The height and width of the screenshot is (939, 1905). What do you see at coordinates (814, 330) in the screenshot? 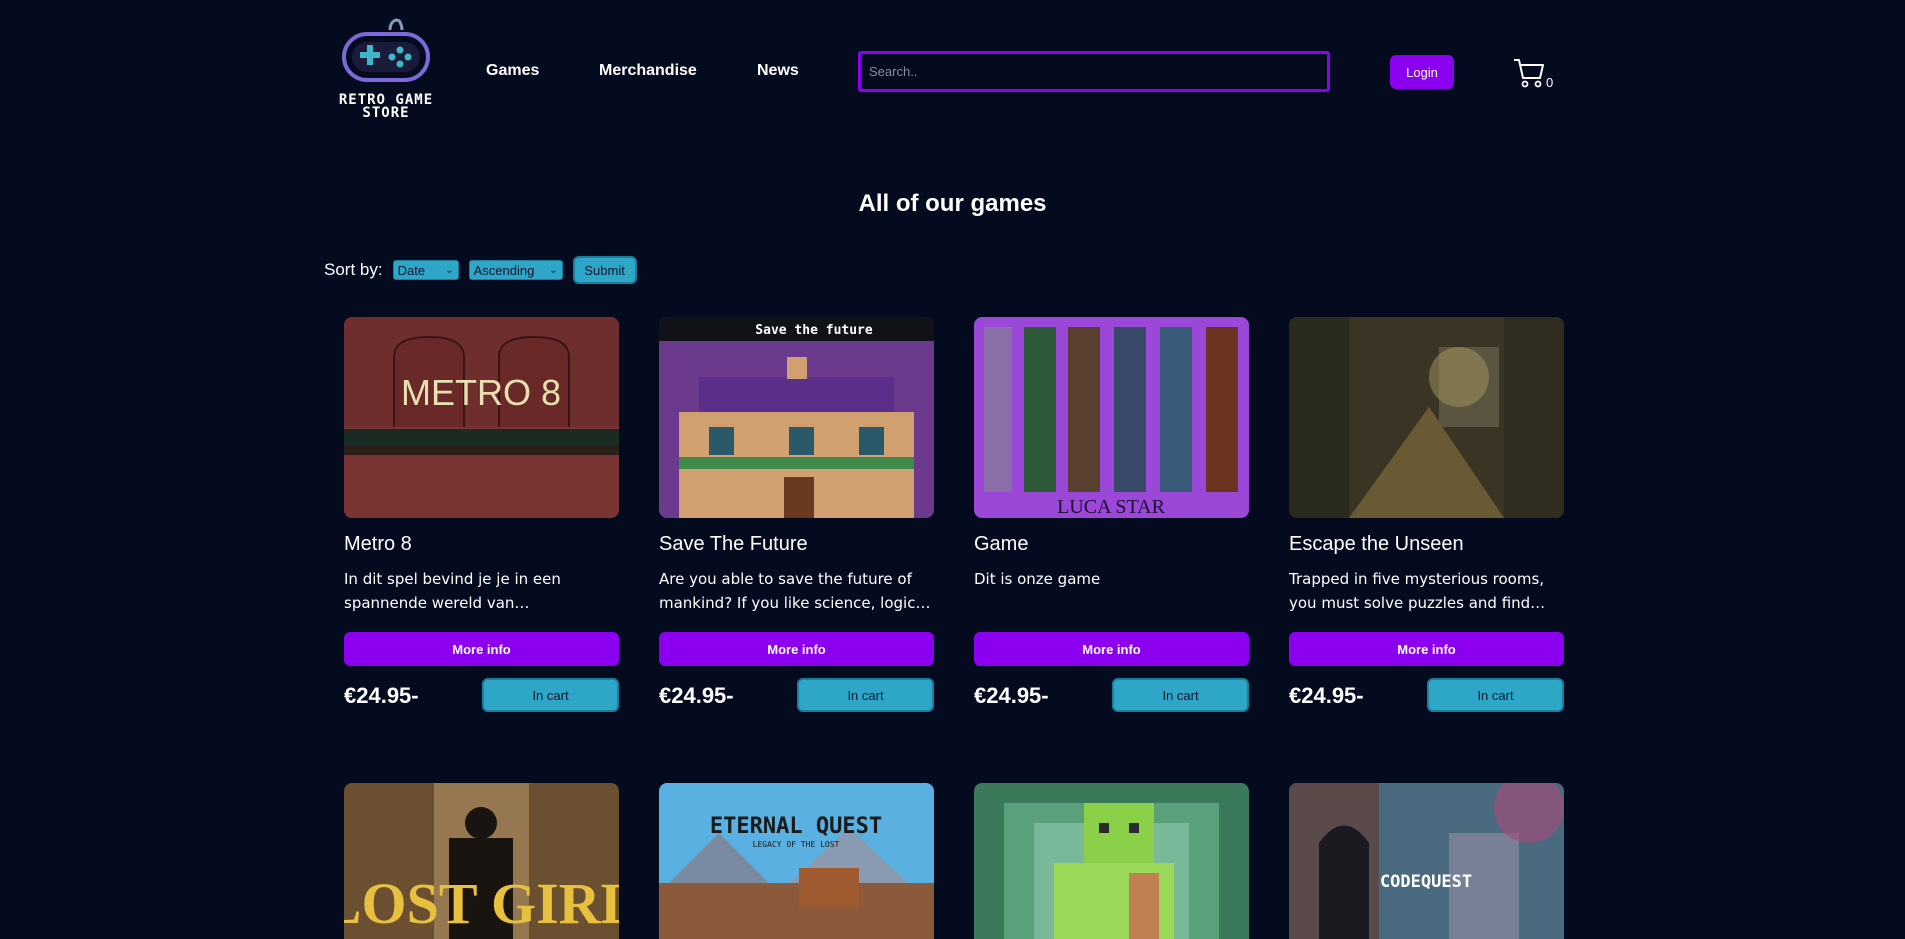
I see `image-label: Save the future` at bounding box center [814, 330].